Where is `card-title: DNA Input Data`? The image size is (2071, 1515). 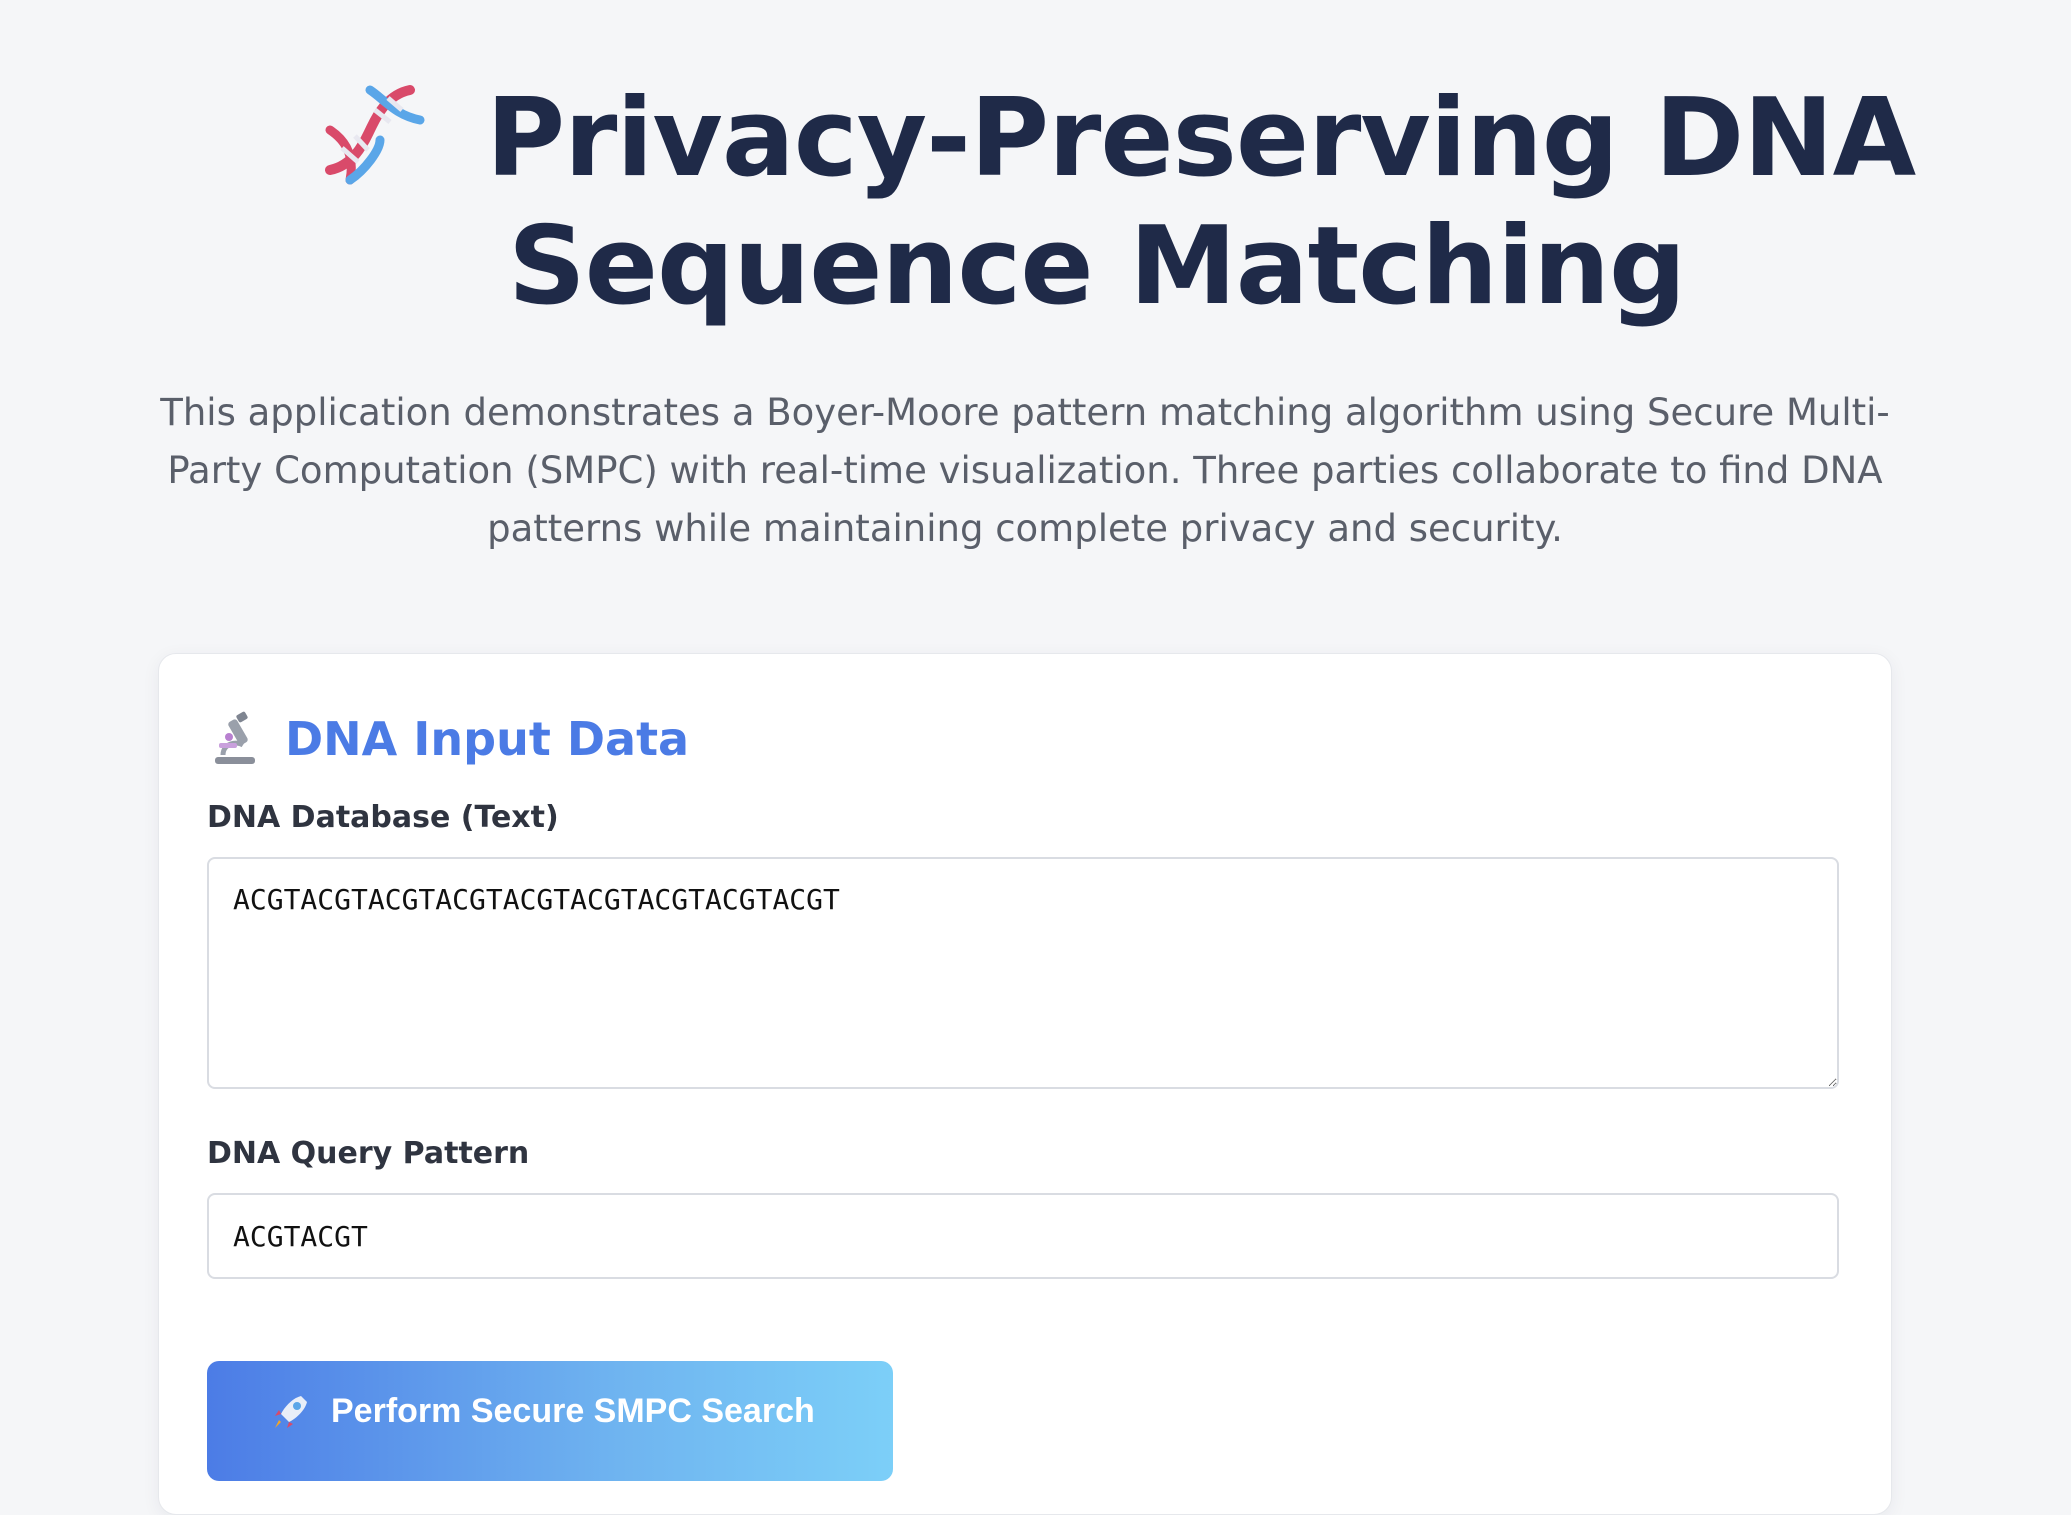 card-title: DNA Input Data is located at coordinates (487, 739).